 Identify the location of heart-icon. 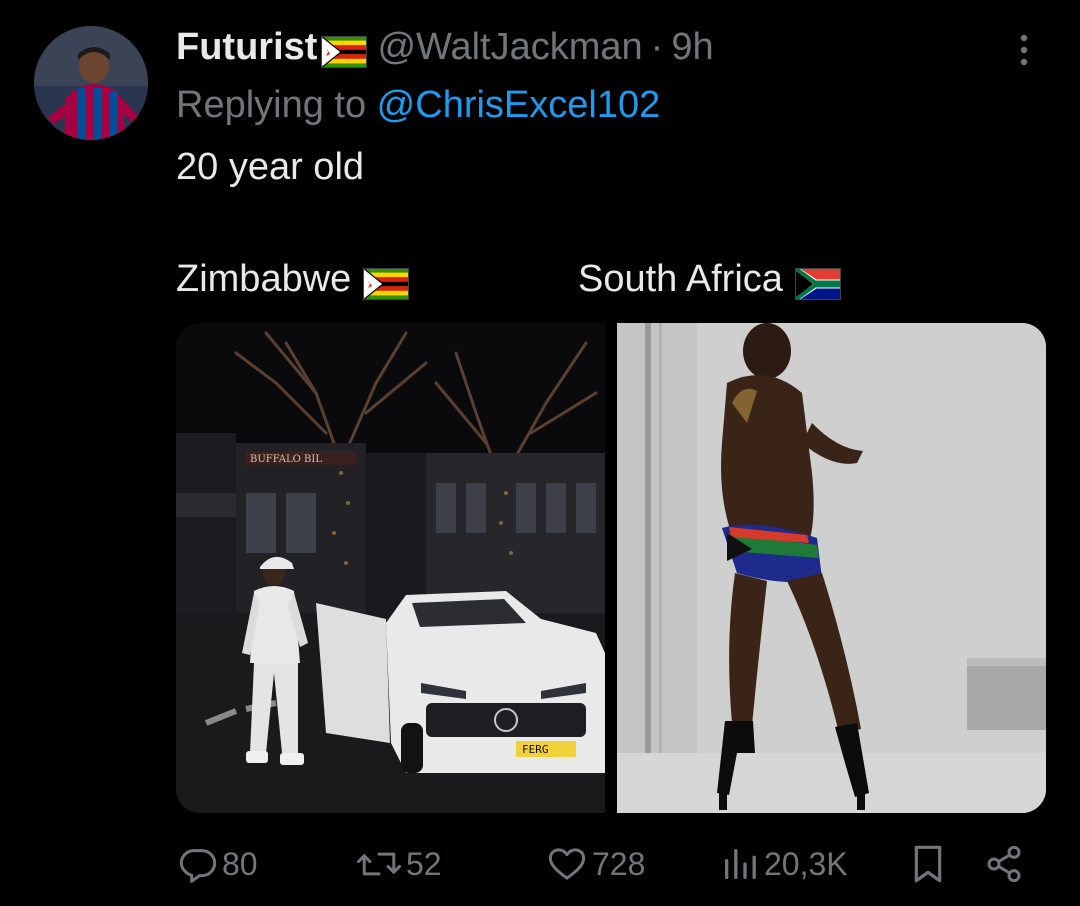
(567, 864).